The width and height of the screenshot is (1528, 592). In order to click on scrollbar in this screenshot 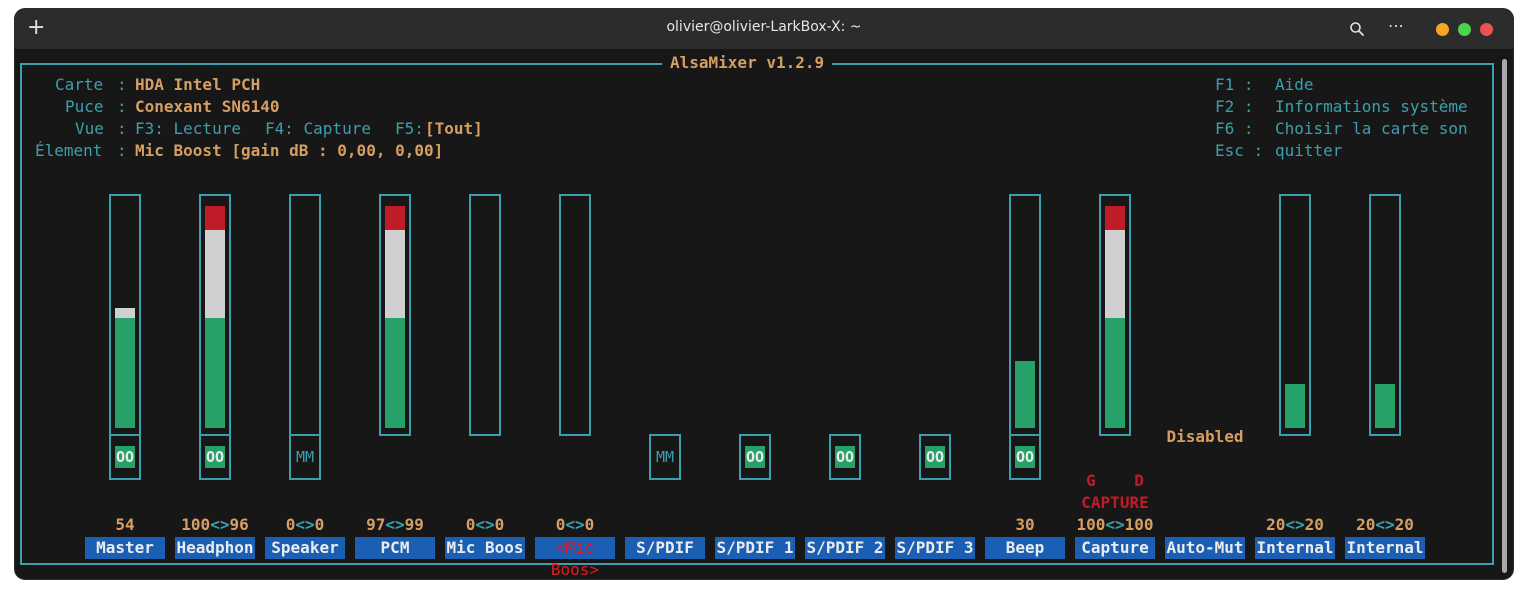, I will do `click(1504, 316)`.